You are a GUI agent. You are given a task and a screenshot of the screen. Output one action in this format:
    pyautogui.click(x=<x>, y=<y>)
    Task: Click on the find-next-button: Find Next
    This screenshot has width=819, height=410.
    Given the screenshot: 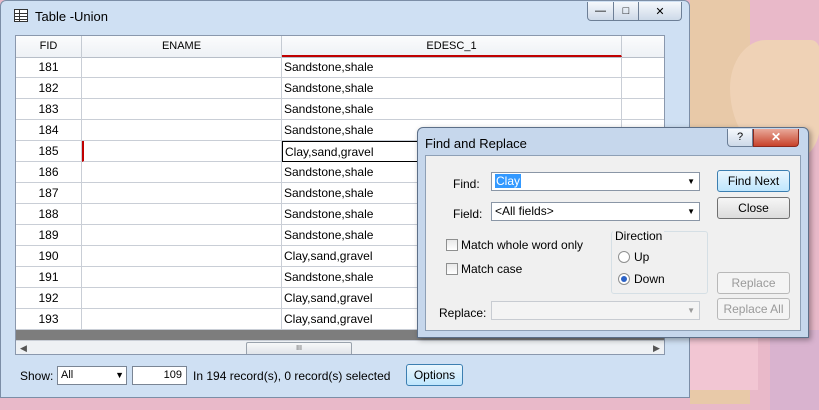 What is the action you would take?
    pyautogui.click(x=753, y=181)
    